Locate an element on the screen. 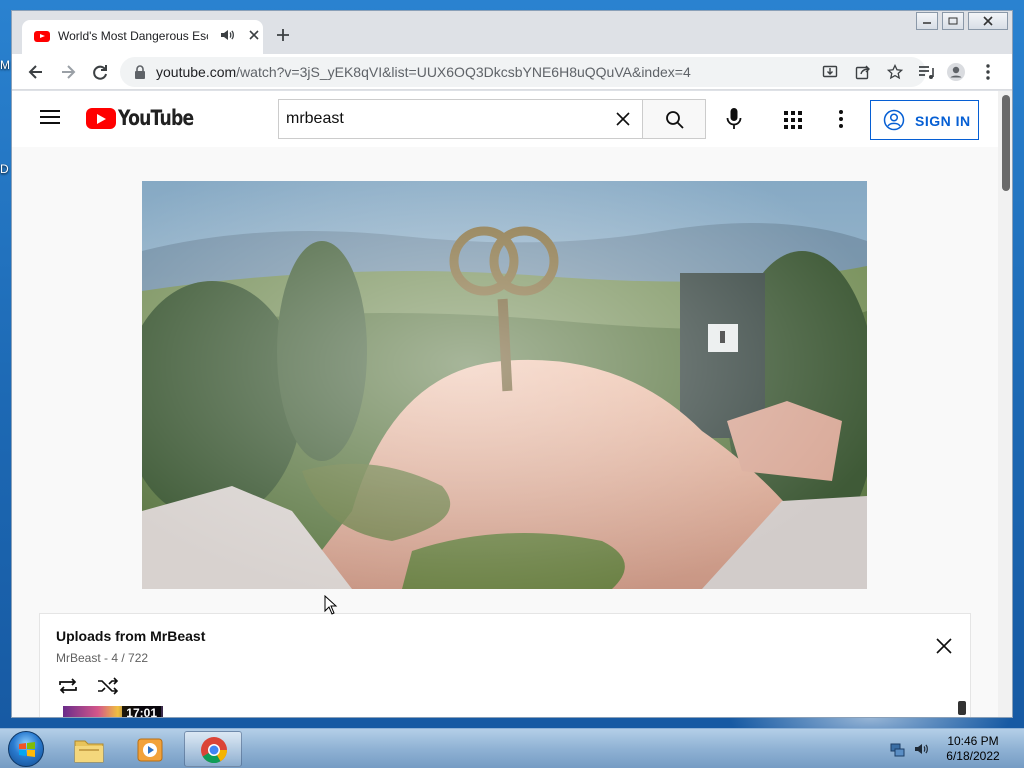 This screenshot has height=768, width=1024. profile-icon is located at coordinates (956, 72).